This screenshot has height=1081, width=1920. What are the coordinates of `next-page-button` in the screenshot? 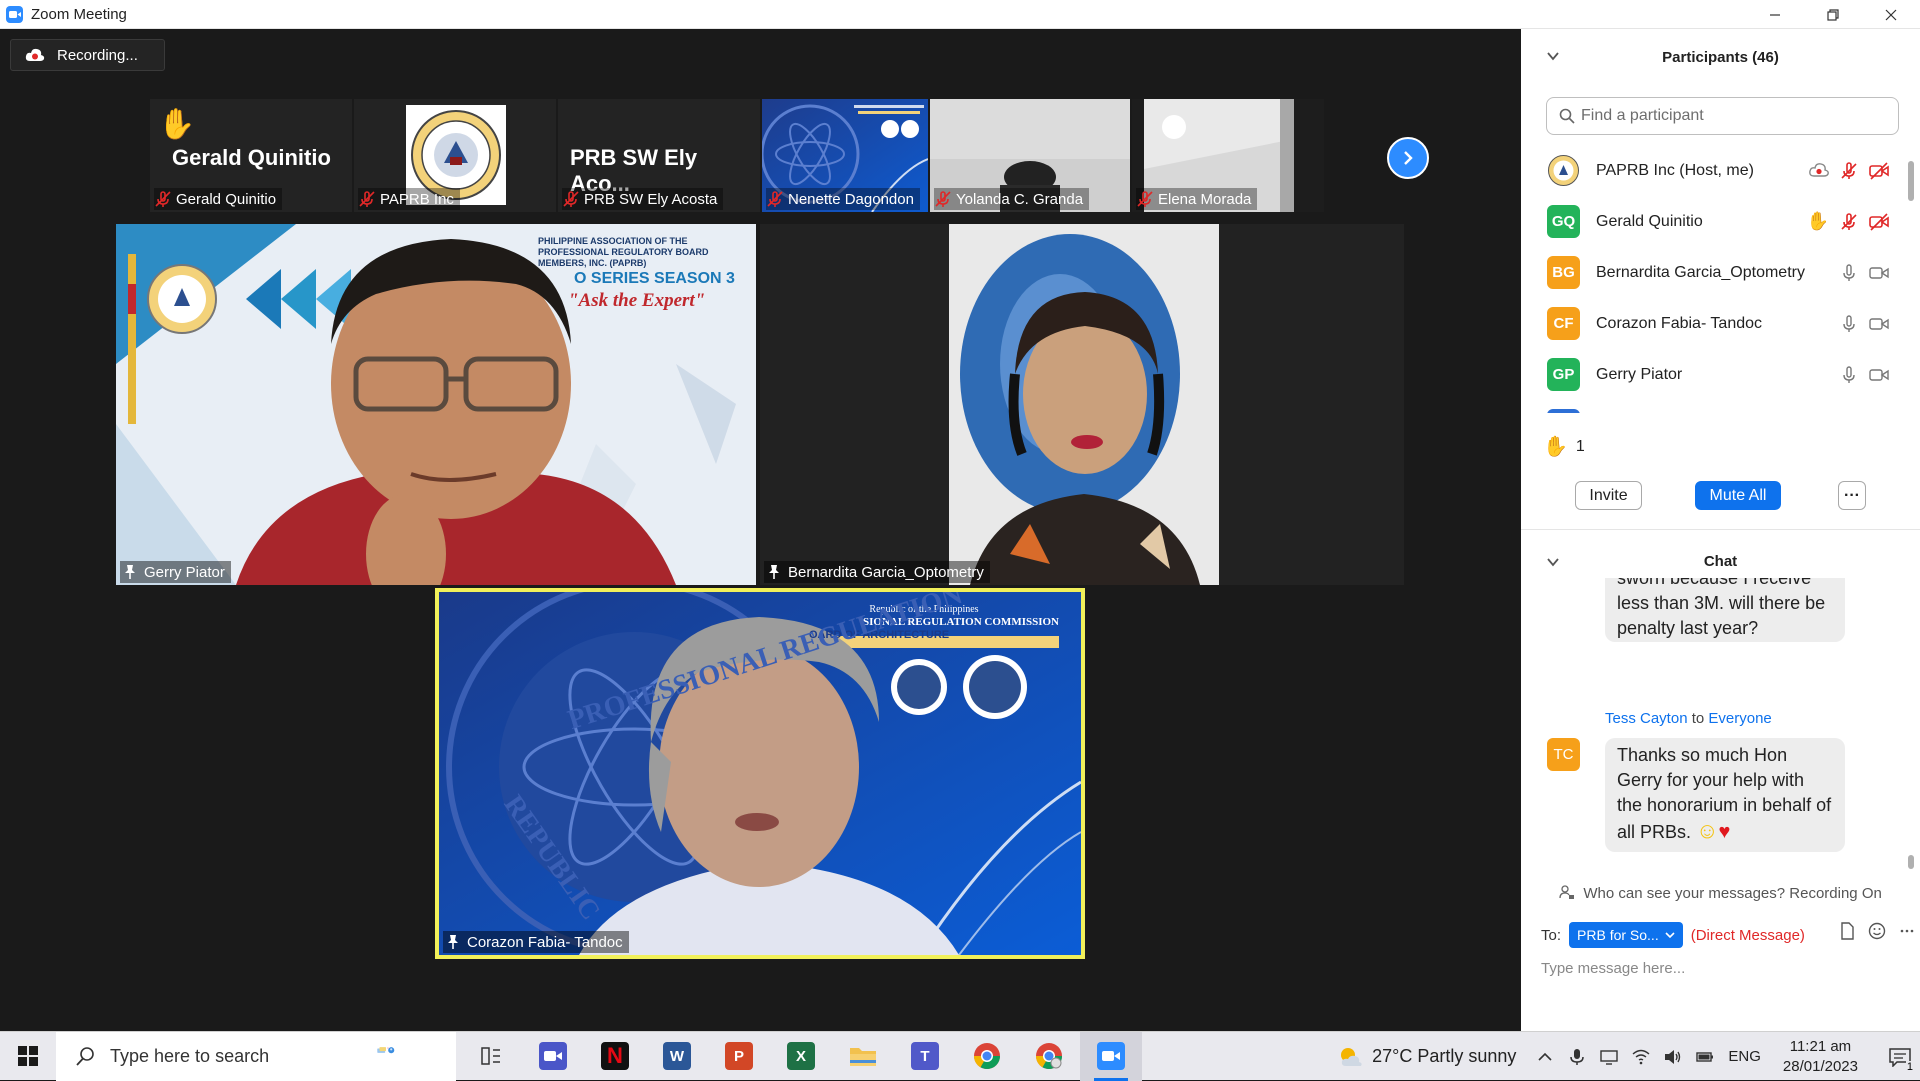 It's located at (1408, 158).